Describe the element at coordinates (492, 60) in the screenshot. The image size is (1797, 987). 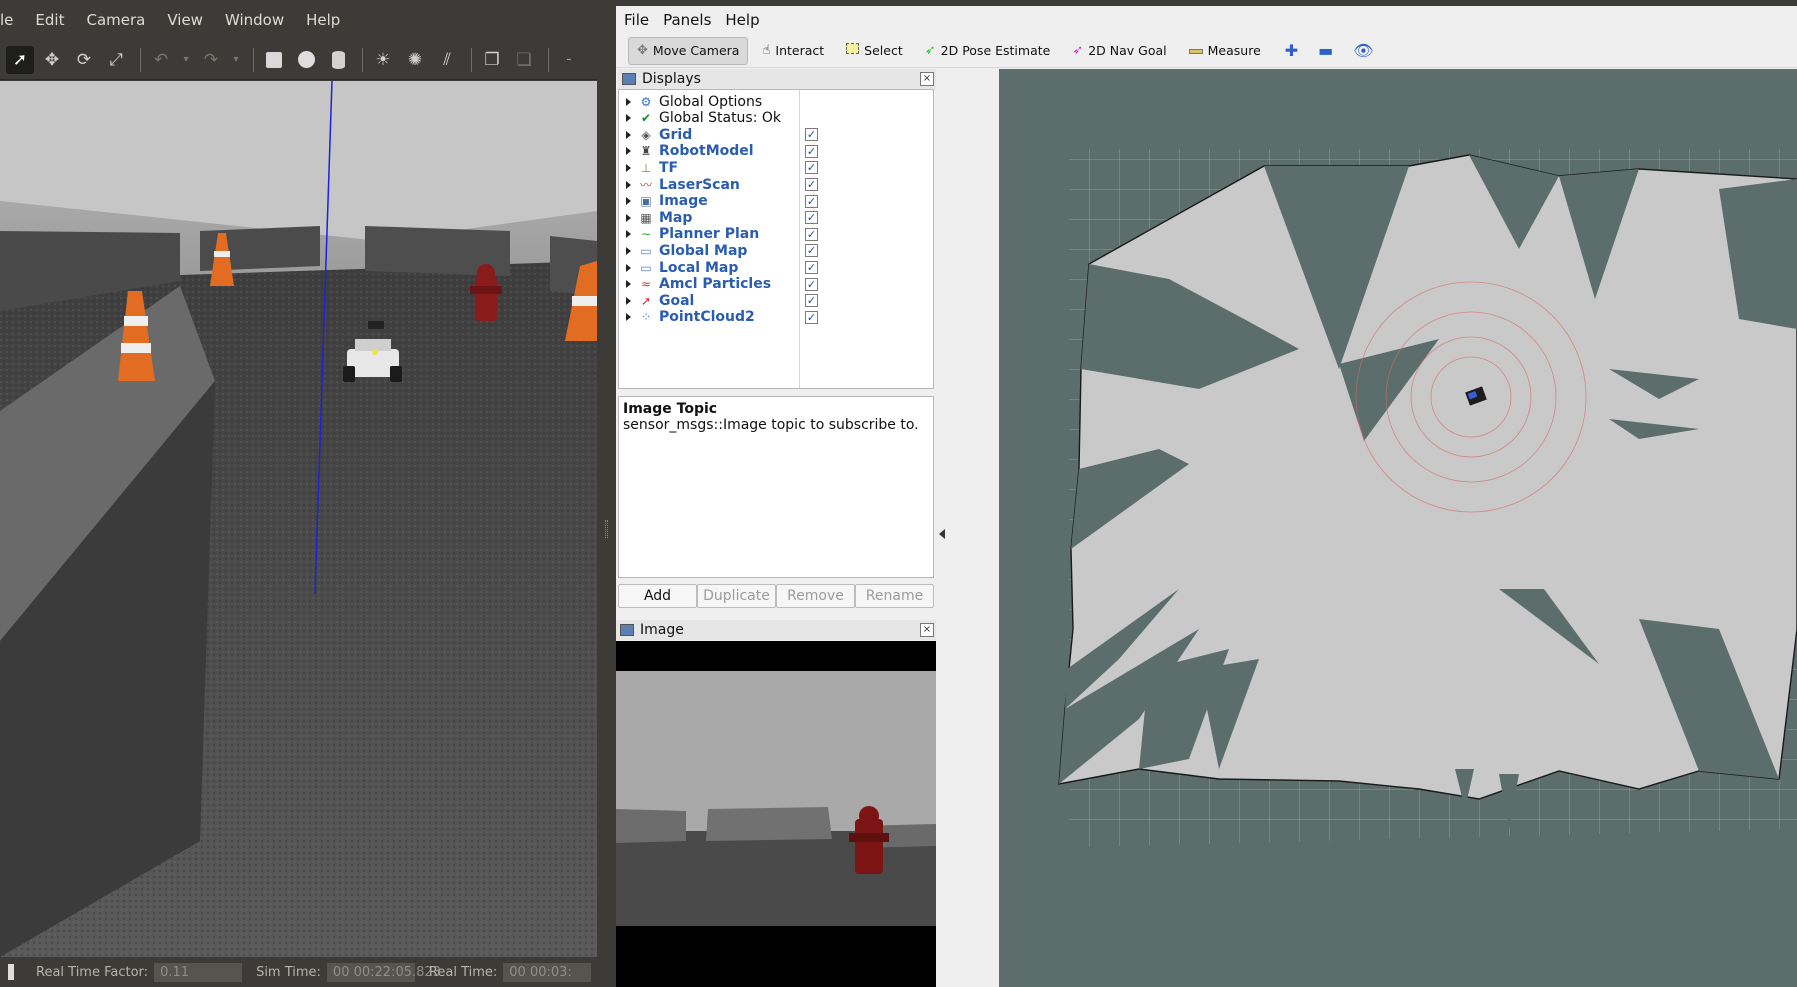
I see `copy-icon: ❐` at that location.